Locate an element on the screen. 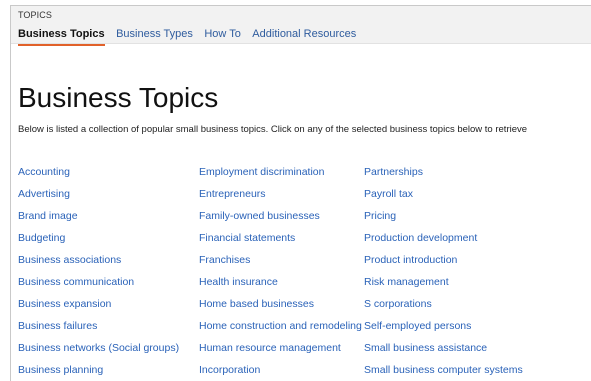  topic-link: Production development is located at coordinates (443, 243).